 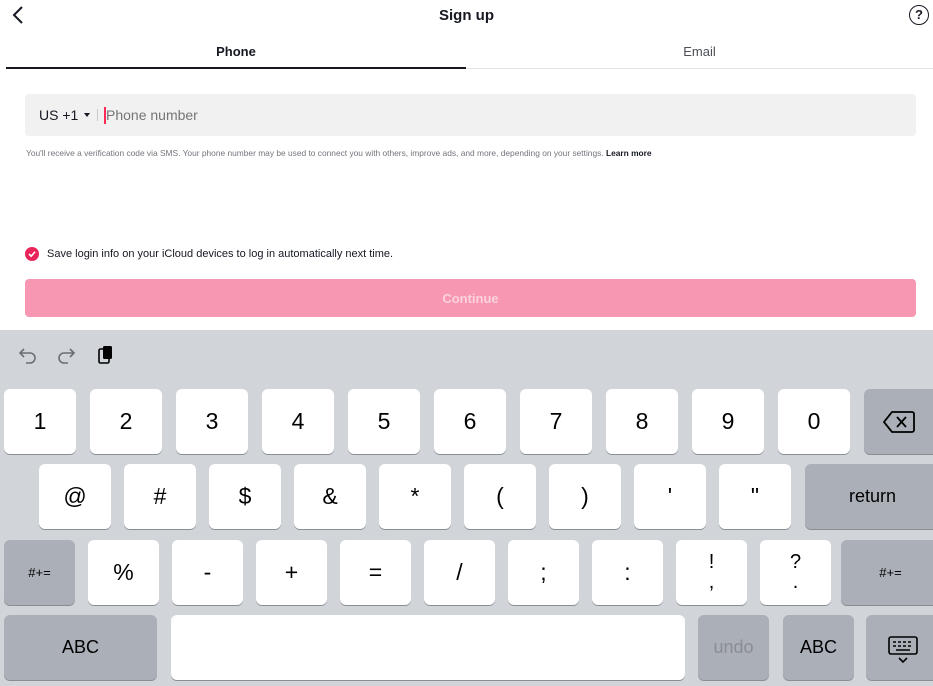 I want to click on key-9: 9, so click(x=728, y=421).